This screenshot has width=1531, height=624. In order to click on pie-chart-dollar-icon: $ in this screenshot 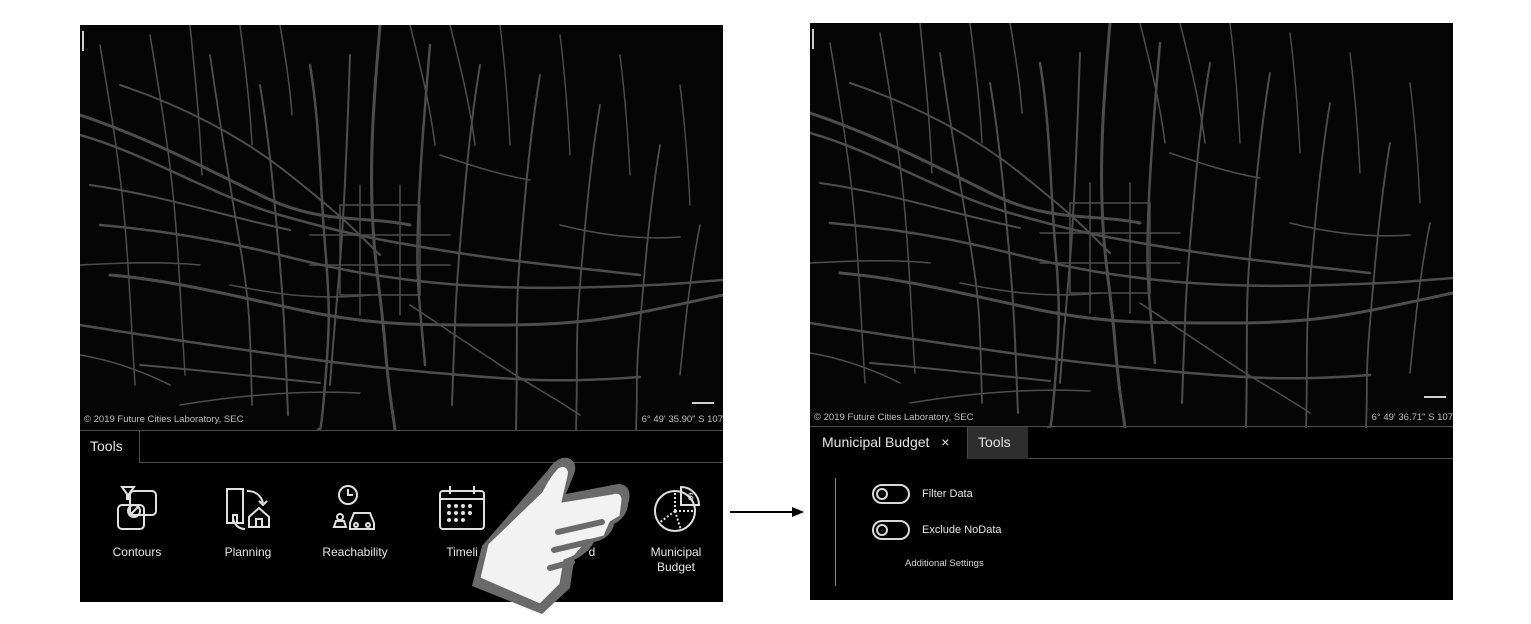, I will do `click(677, 508)`.